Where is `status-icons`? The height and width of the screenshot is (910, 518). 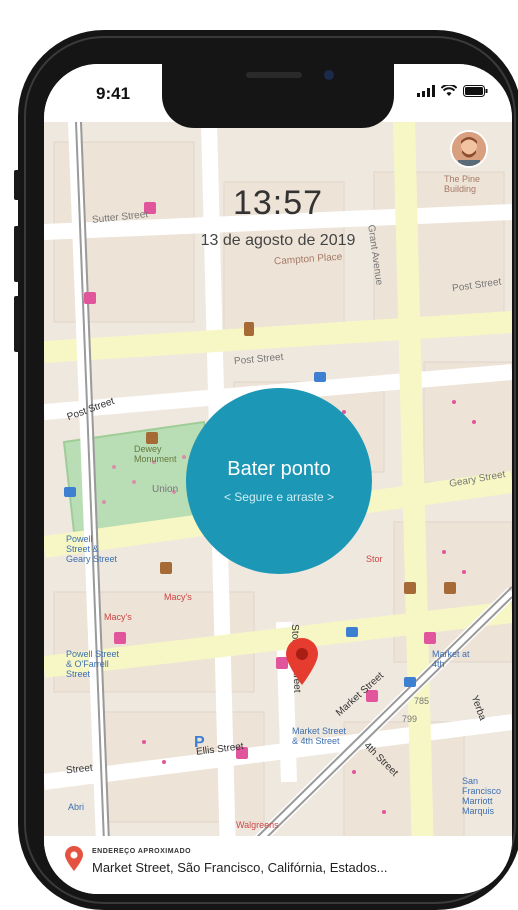 status-icons is located at coordinates (452, 91).